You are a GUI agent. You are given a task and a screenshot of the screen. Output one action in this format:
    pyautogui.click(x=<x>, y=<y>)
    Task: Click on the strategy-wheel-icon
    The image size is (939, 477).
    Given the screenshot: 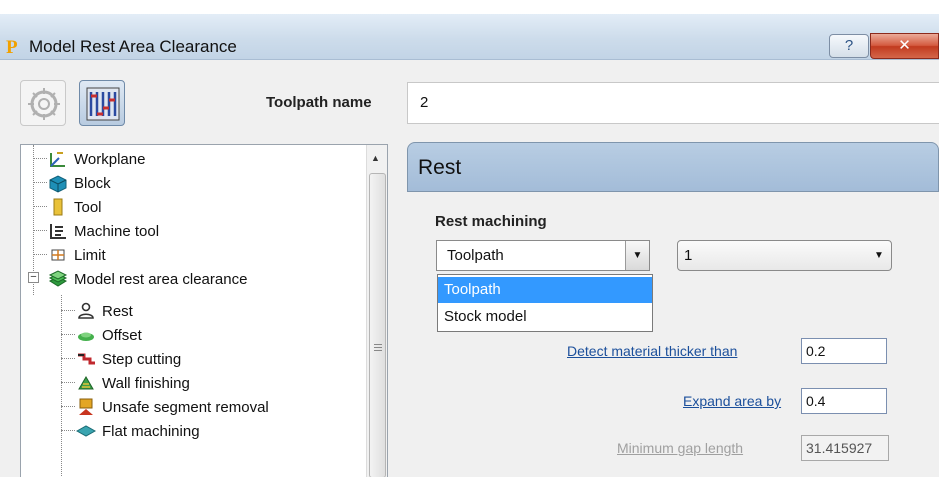 What is the action you would take?
    pyautogui.click(x=44, y=104)
    